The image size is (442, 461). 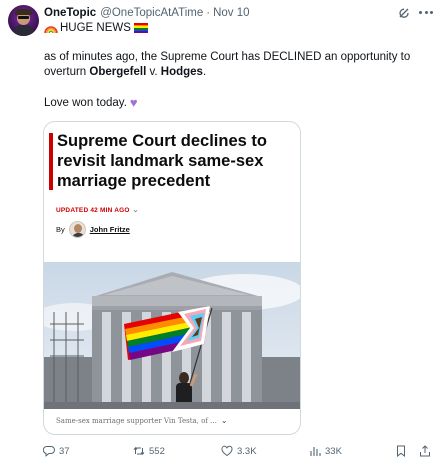 I want to click on tweet-line-1: HUGE NEWS, so click(x=96, y=28).